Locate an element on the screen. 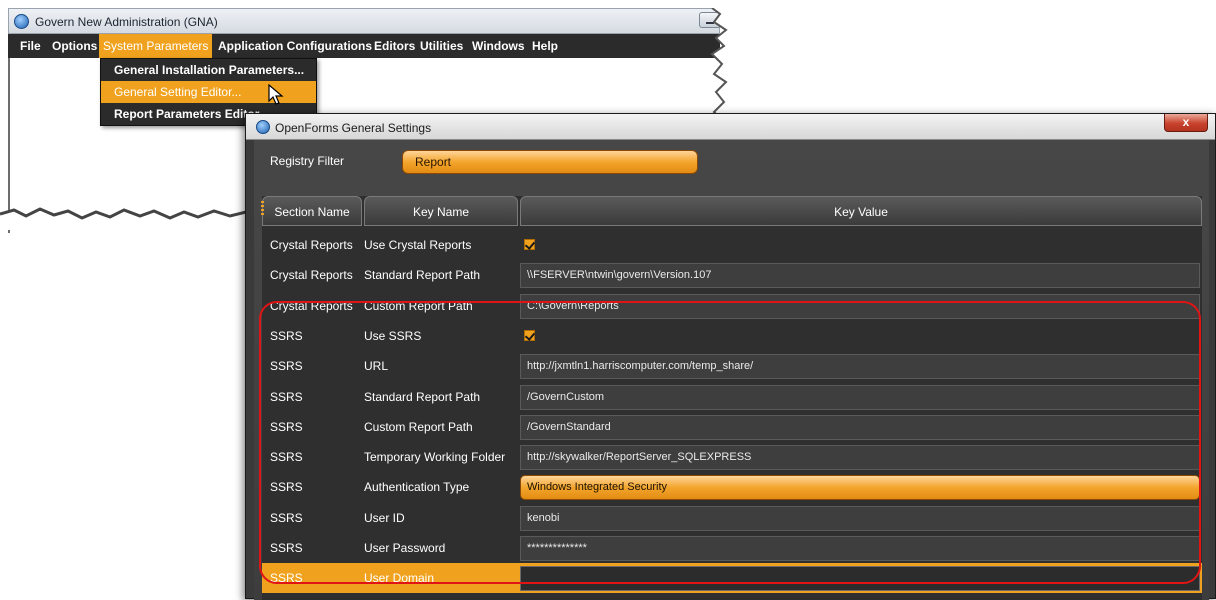  column-header-key-value: Key Value is located at coordinates (861, 211).